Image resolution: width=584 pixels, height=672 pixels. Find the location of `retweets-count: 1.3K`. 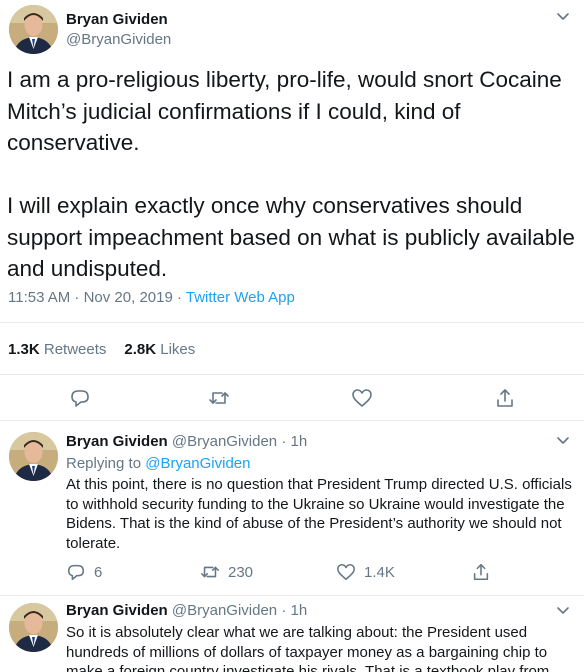

retweets-count: 1.3K is located at coordinates (24, 349).